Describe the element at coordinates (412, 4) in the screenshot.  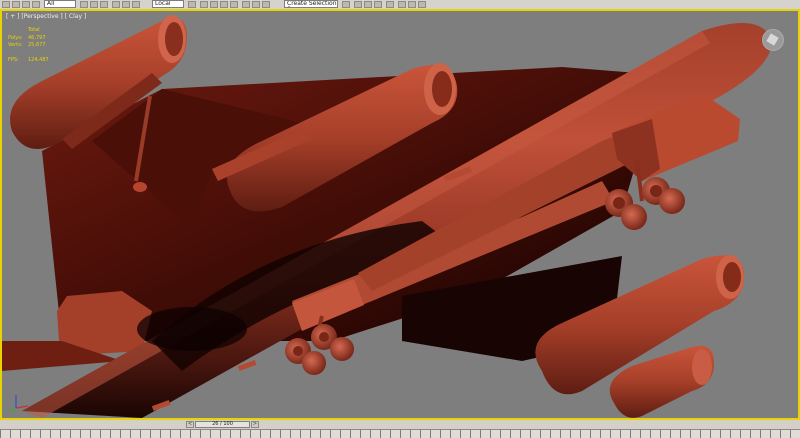
I see `render-frame-icon` at that location.